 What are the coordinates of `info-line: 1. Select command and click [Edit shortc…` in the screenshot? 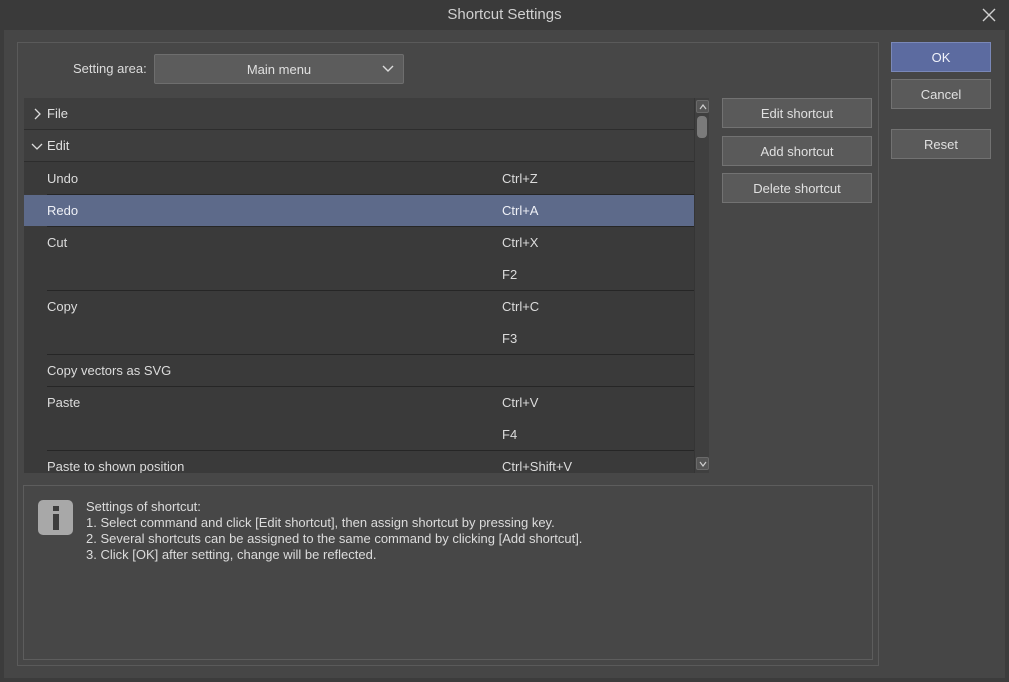 It's located at (320, 522).